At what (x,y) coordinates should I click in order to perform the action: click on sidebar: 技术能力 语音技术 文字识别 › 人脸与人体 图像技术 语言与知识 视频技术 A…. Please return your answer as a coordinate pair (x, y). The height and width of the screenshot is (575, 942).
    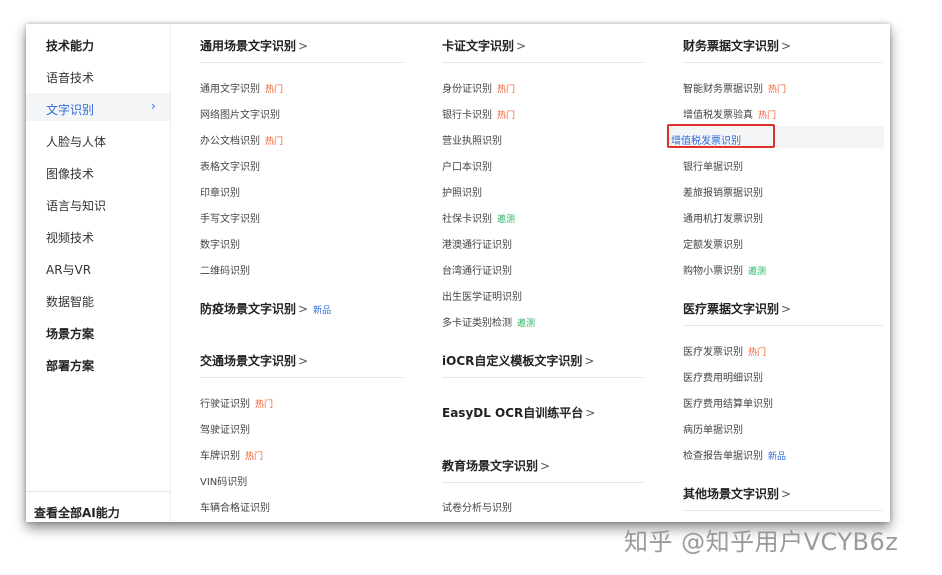
    Looking at the image, I should click on (98, 273).